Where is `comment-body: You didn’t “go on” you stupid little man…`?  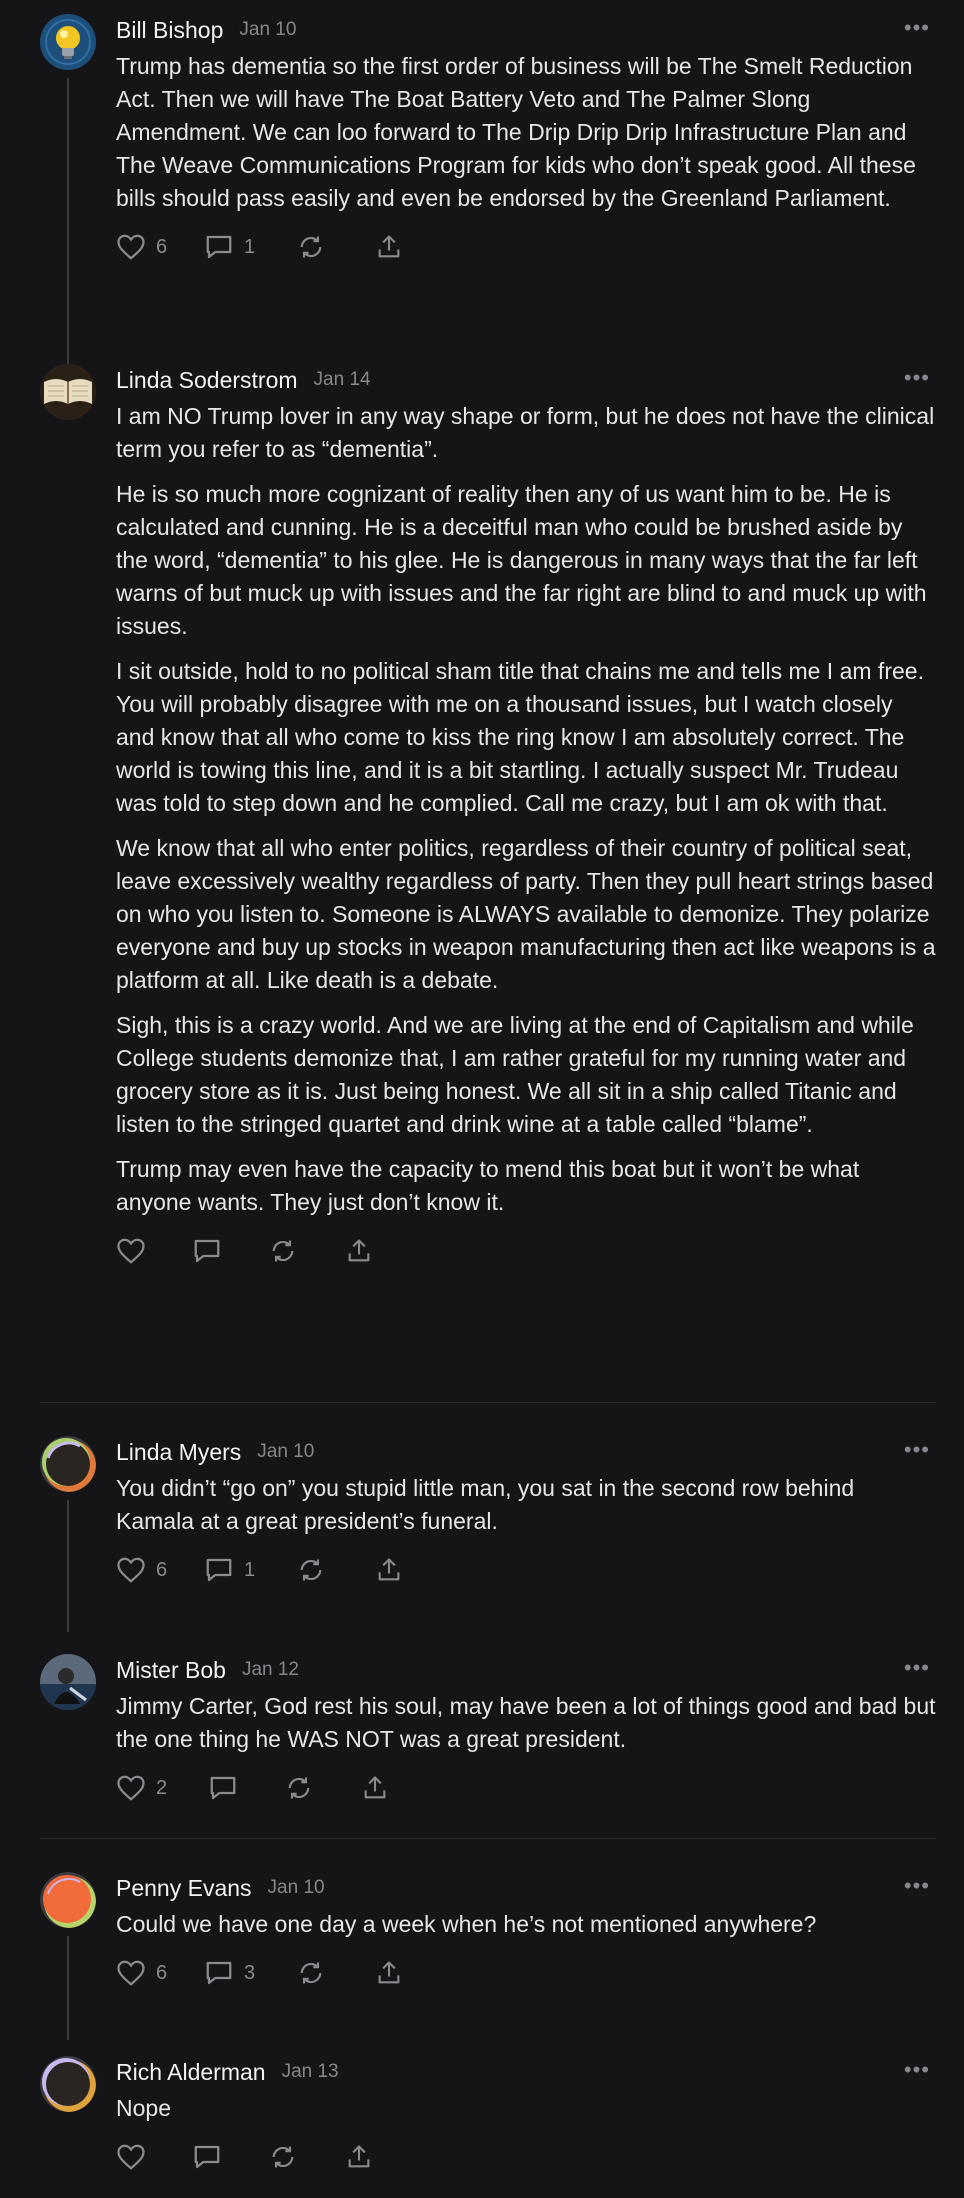
comment-body: You didn’t “go on” you stupid little man… is located at coordinates (526, 1505).